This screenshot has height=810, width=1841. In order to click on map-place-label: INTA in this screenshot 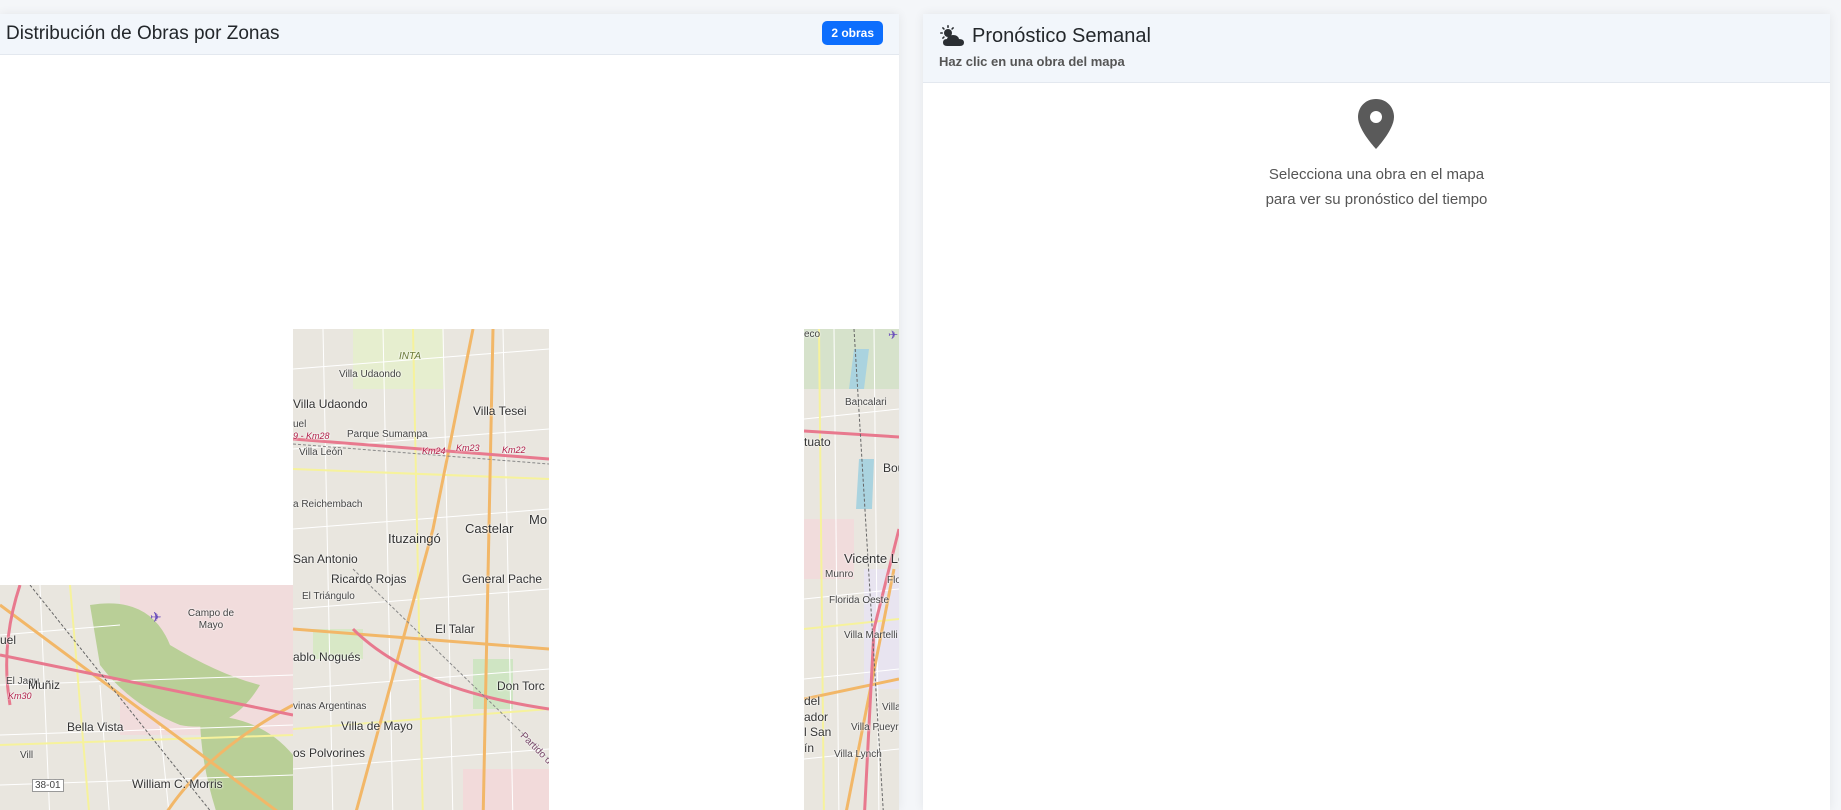, I will do `click(410, 356)`.